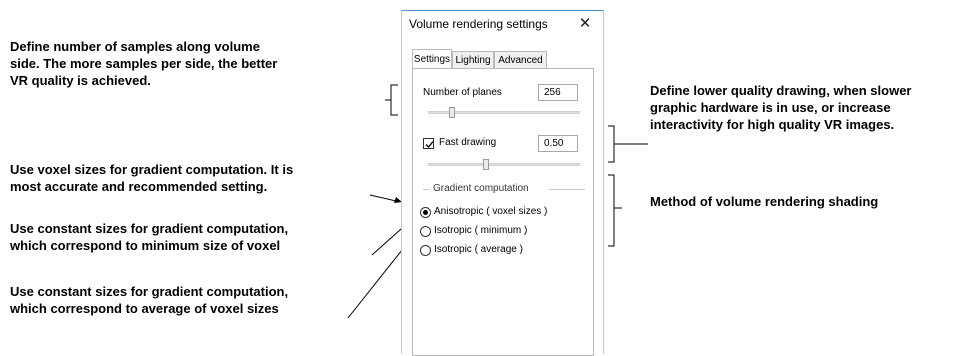  Describe the element at coordinates (611, 210) in the screenshot. I see `bracket-shading` at that location.